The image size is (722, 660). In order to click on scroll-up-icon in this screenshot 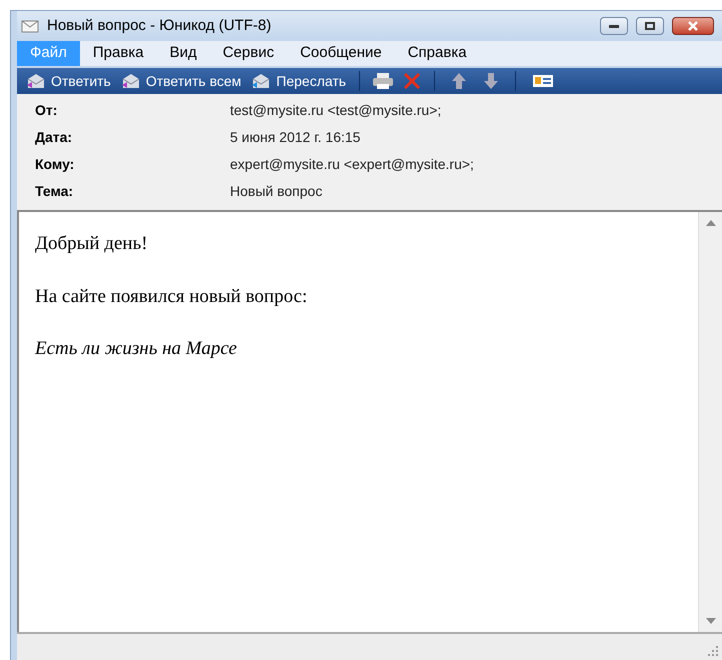, I will do `click(711, 223)`.